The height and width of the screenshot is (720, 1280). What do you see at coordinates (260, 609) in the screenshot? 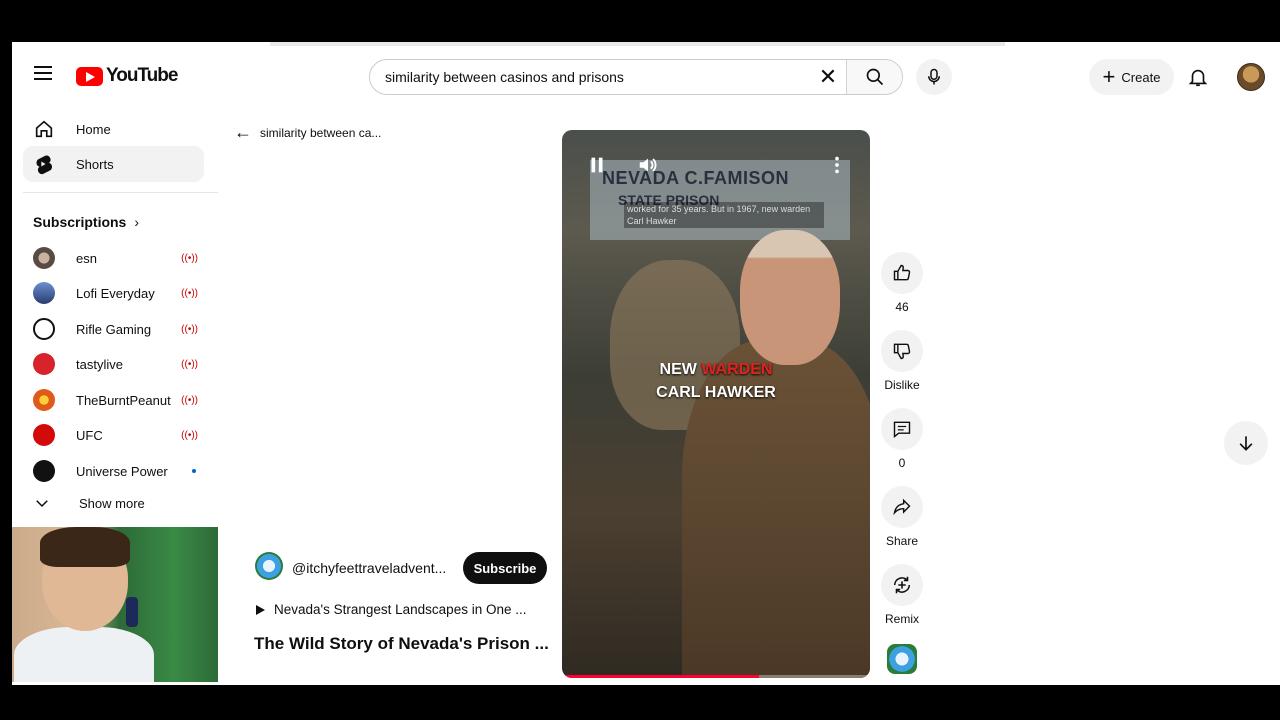
I see `play-icon` at bounding box center [260, 609].